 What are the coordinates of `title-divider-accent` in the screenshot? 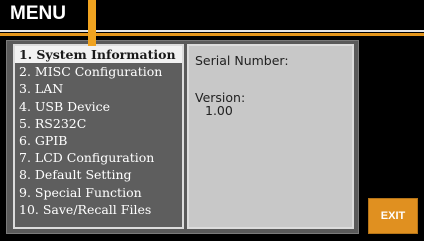 It's located at (212, 34).